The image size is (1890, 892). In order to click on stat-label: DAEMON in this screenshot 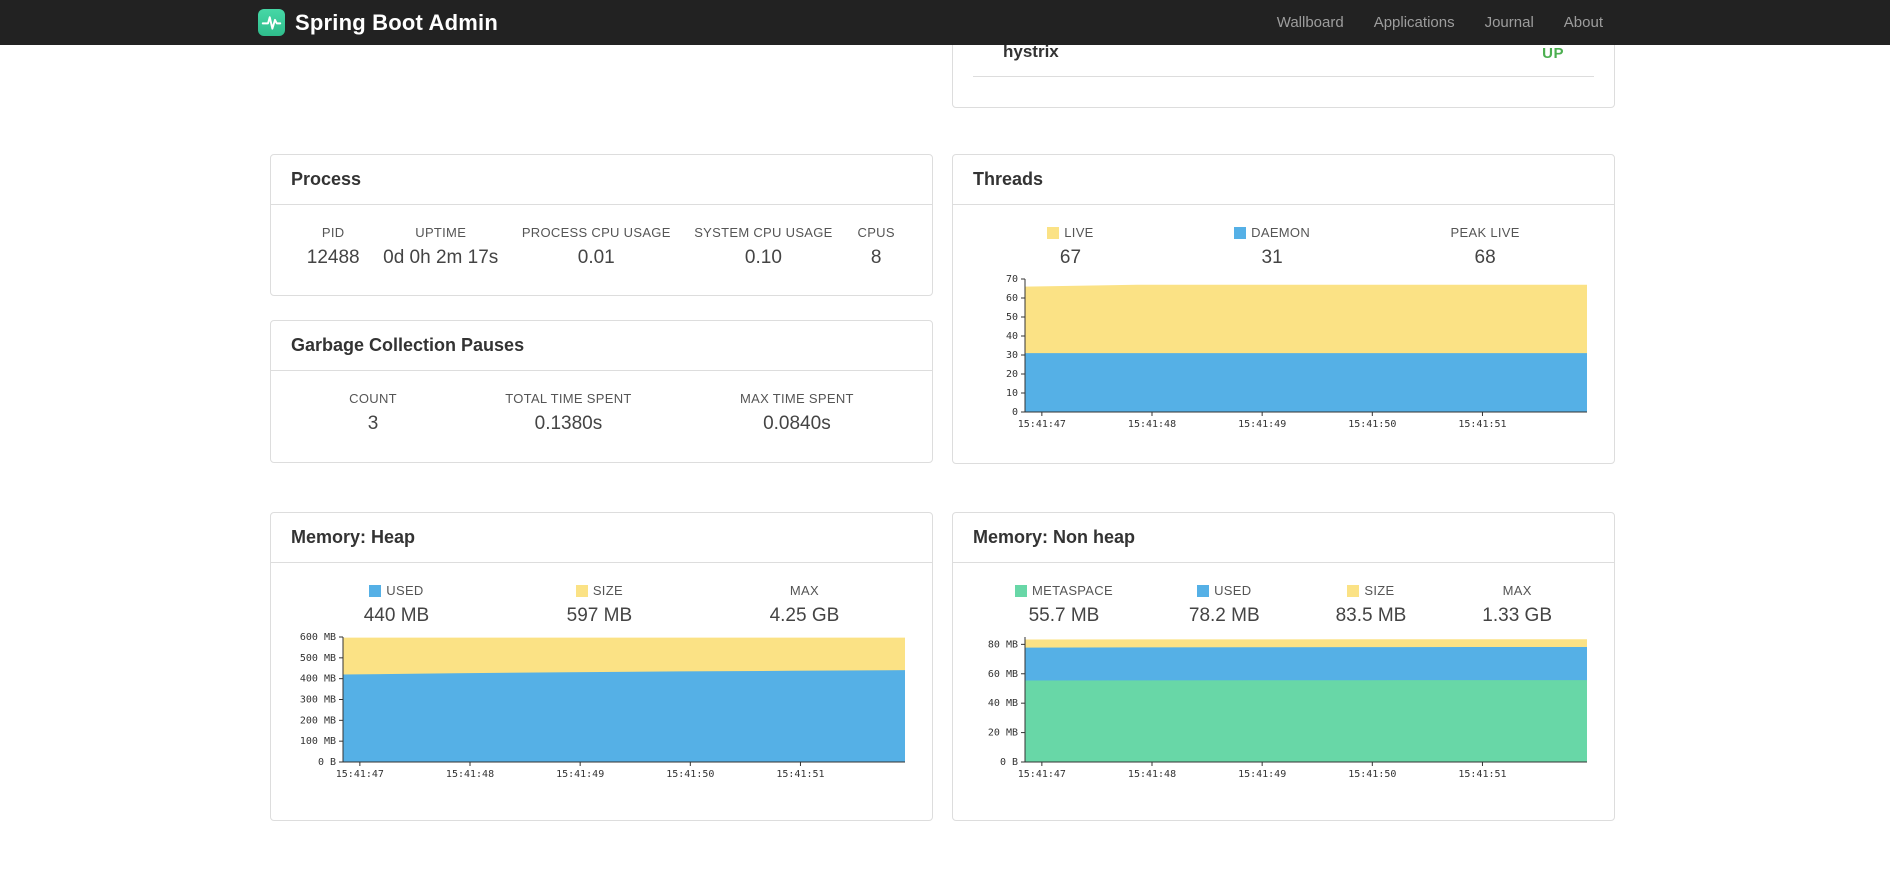, I will do `click(1272, 232)`.